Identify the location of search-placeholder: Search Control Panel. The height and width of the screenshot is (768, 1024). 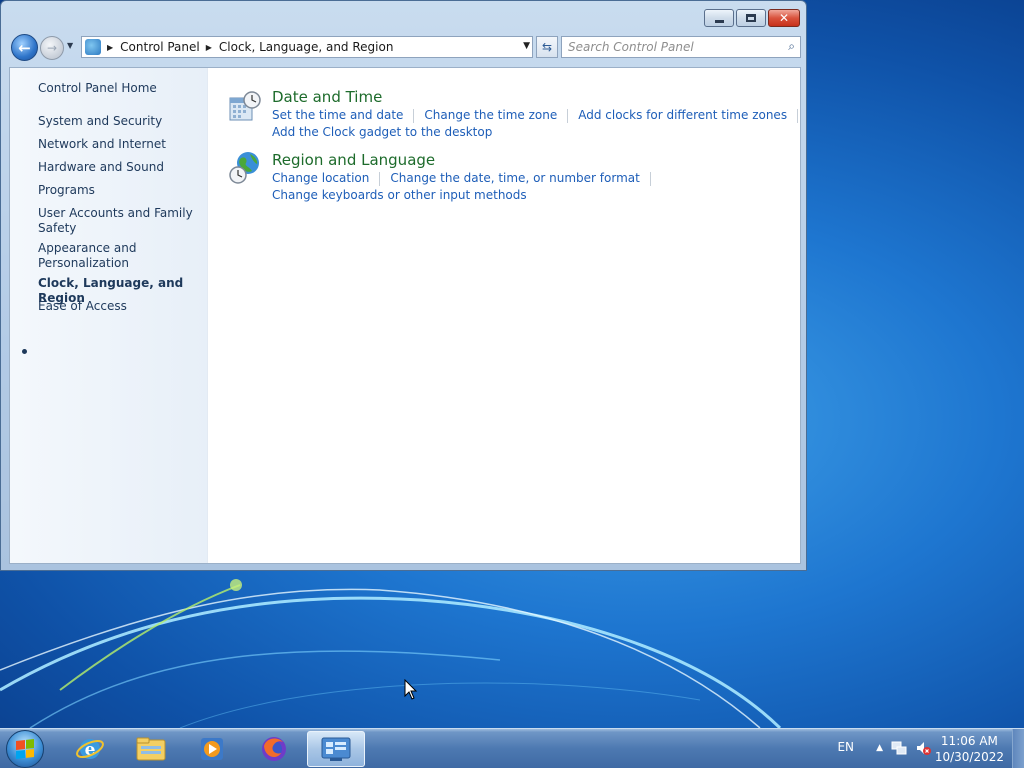
(631, 47).